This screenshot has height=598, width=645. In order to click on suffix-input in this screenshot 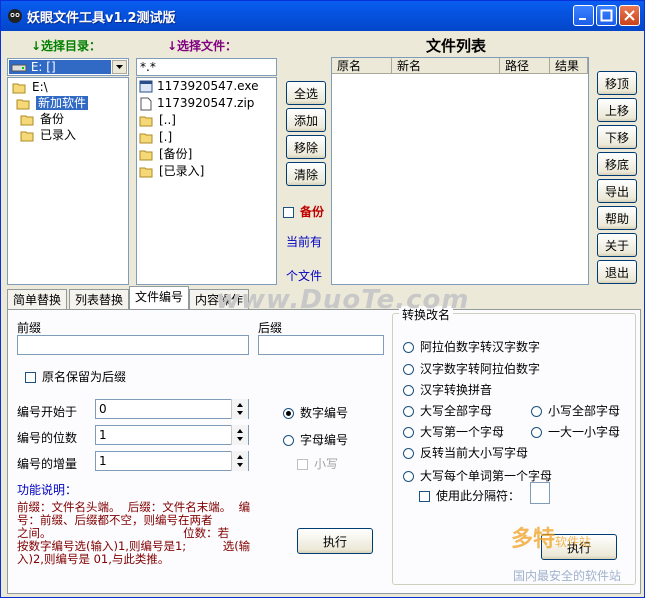, I will do `click(321, 345)`.